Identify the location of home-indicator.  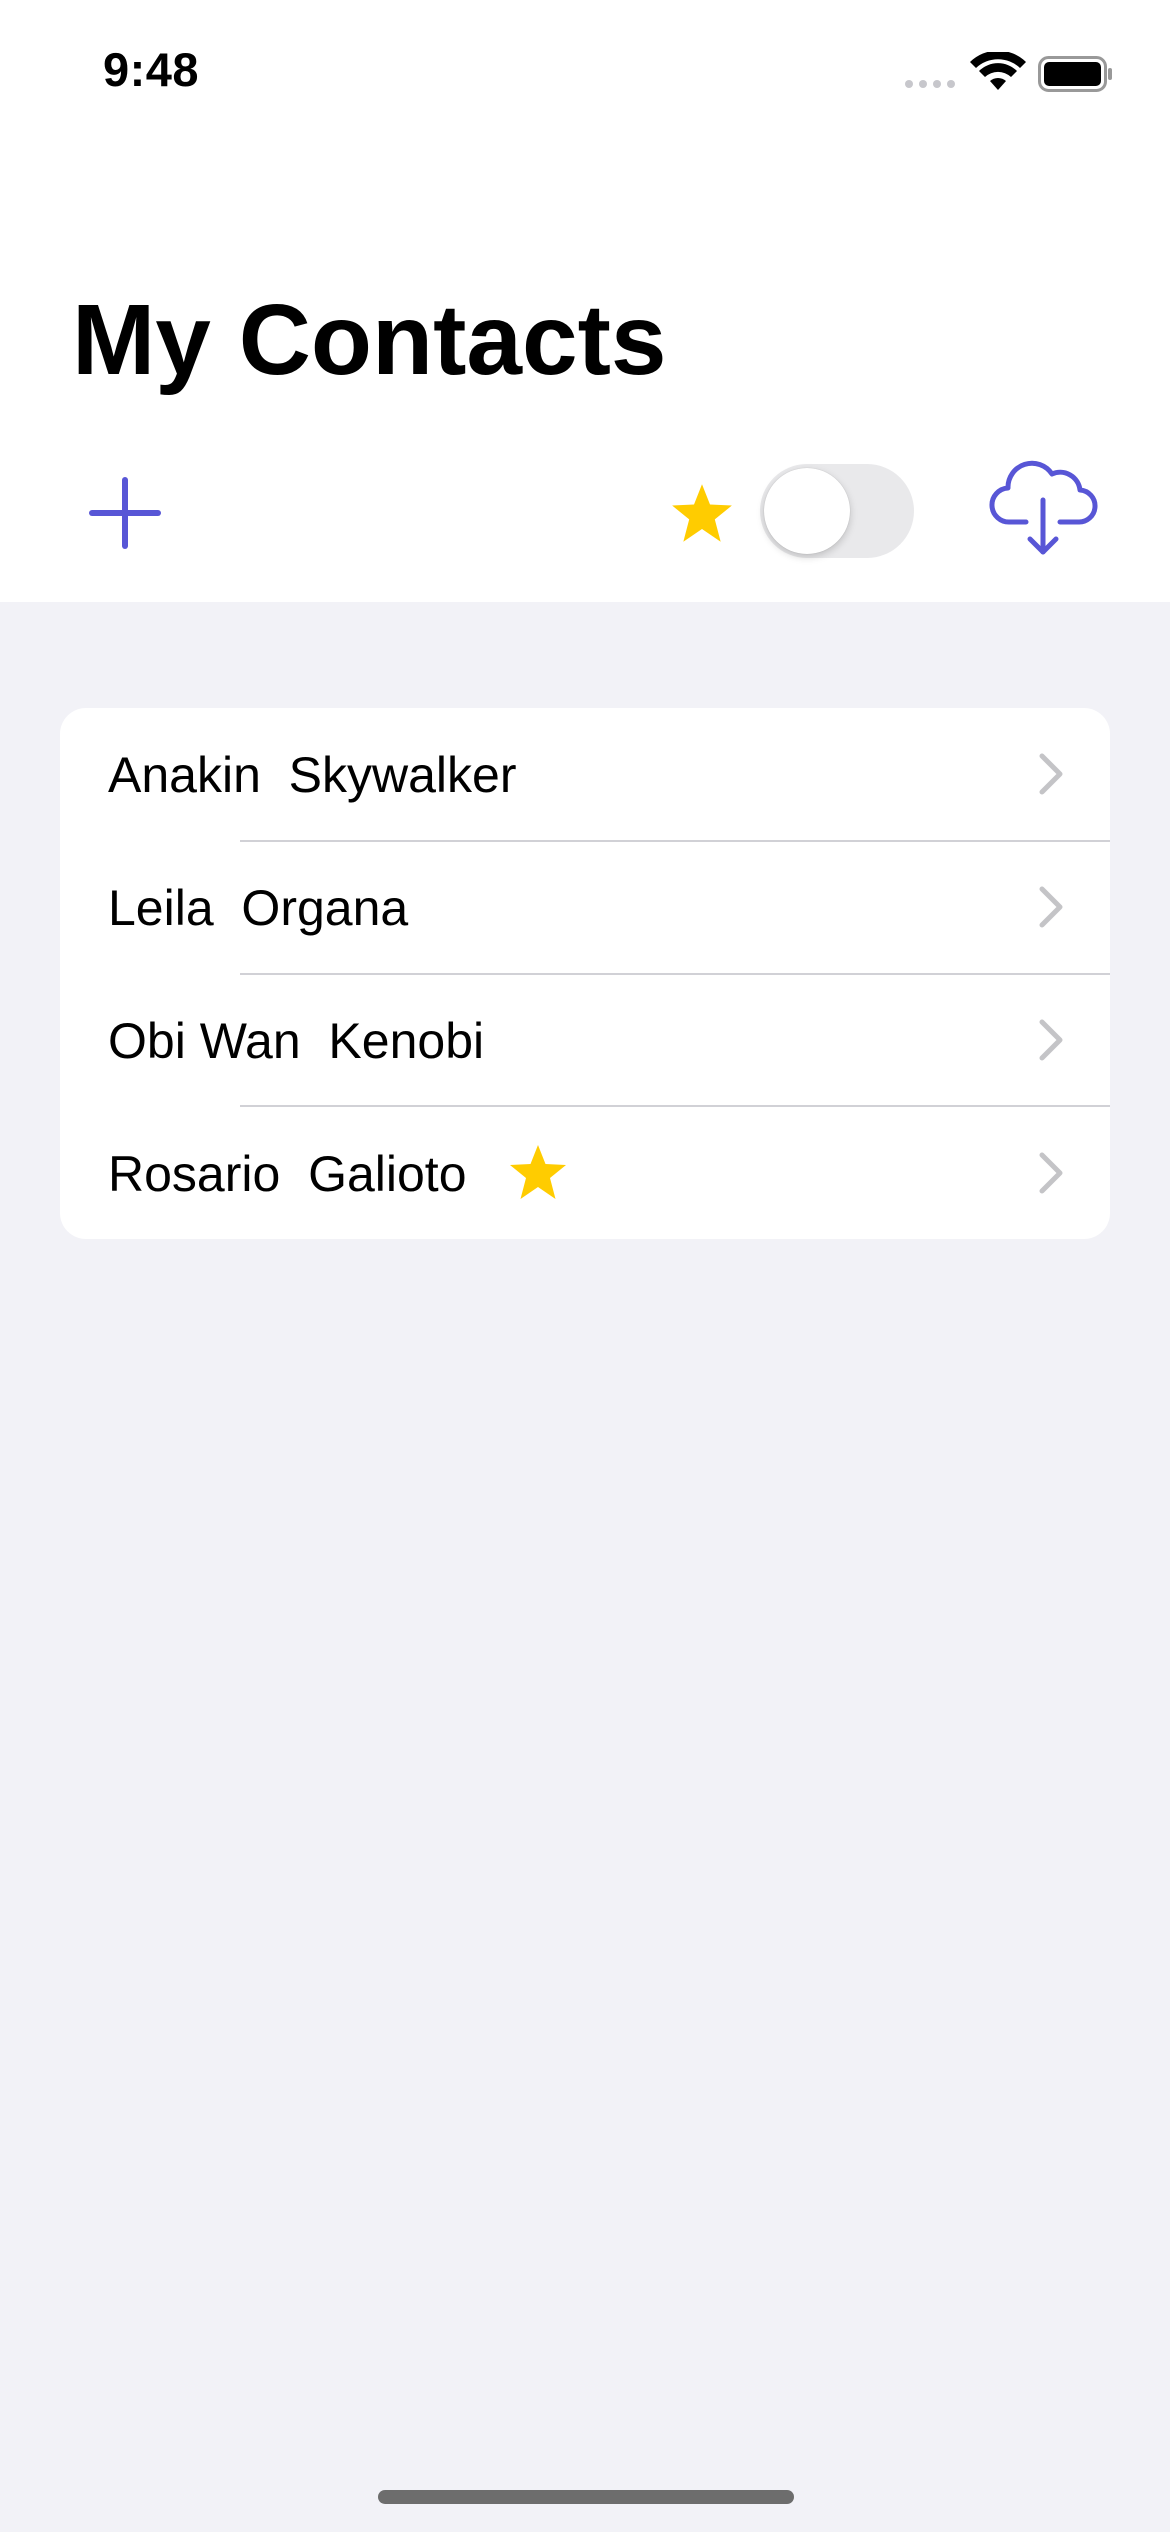
(586, 2497).